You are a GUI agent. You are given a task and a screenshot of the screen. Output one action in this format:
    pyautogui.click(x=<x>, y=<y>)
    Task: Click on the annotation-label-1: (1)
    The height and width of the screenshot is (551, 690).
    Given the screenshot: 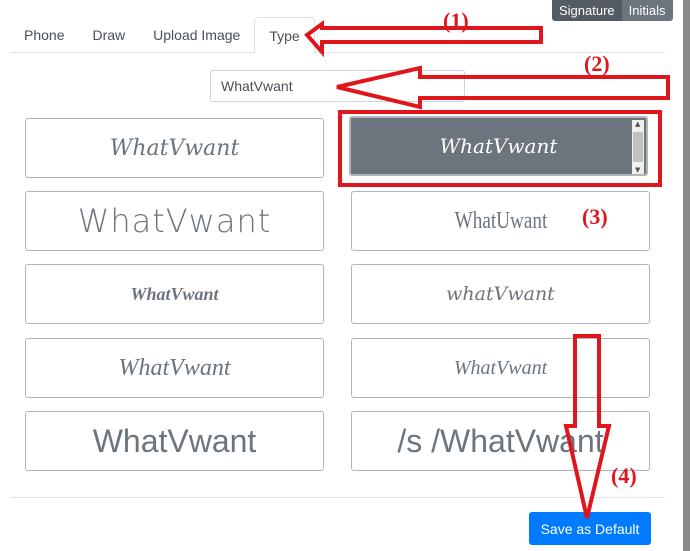 What is the action you would take?
    pyautogui.click(x=456, y=20)
    